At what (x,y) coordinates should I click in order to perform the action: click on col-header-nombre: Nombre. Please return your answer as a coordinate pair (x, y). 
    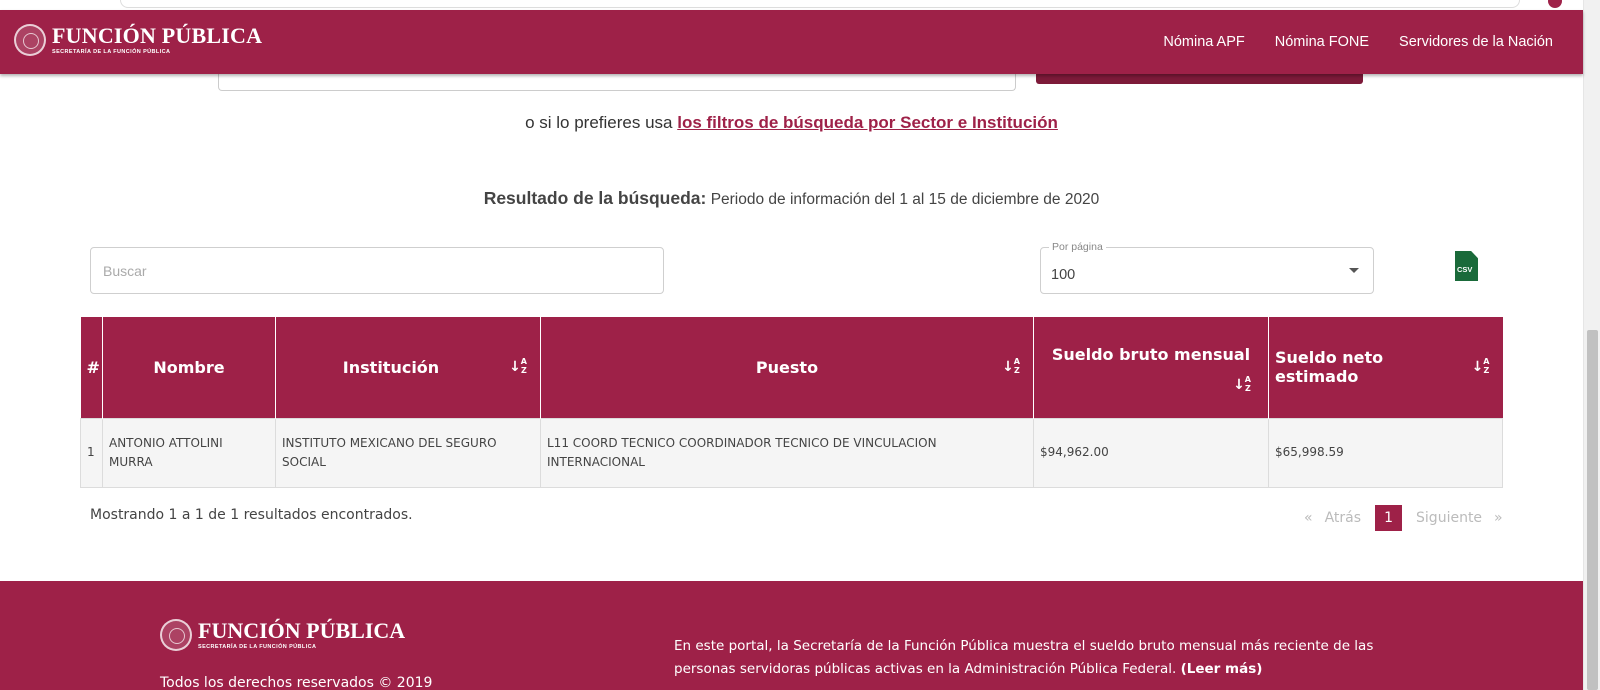
    Looking at the image, I should click on (189, 367).